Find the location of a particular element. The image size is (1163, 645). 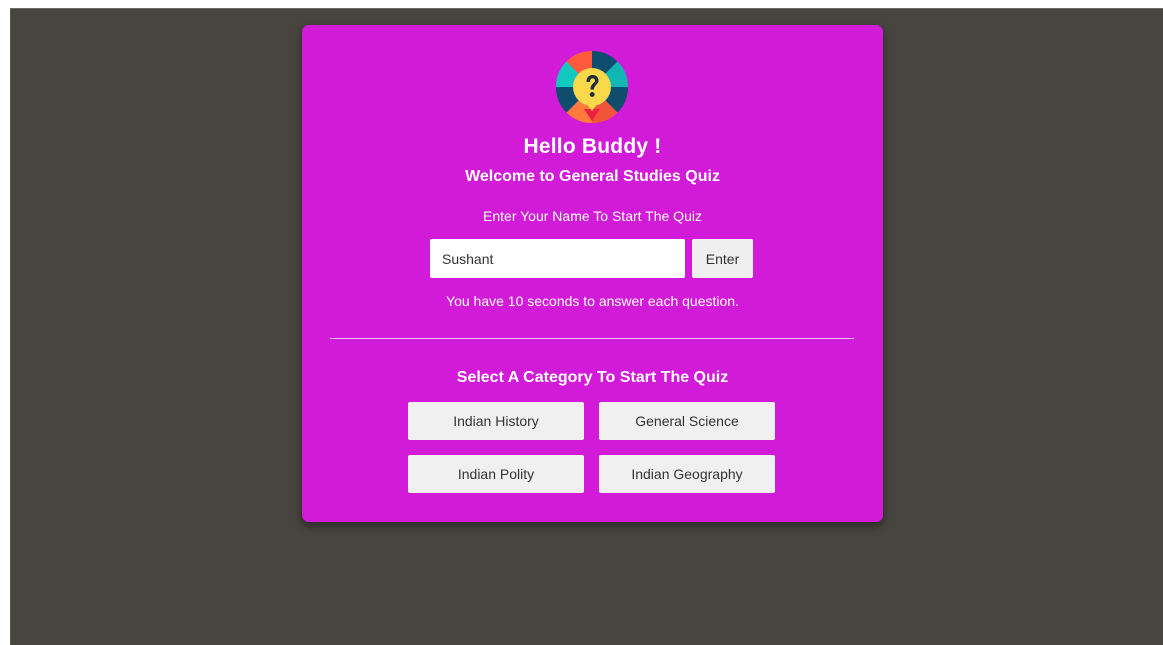

quiz-subtitle: Welcome to General Studies Quiz is located at coordinates (592, 176).